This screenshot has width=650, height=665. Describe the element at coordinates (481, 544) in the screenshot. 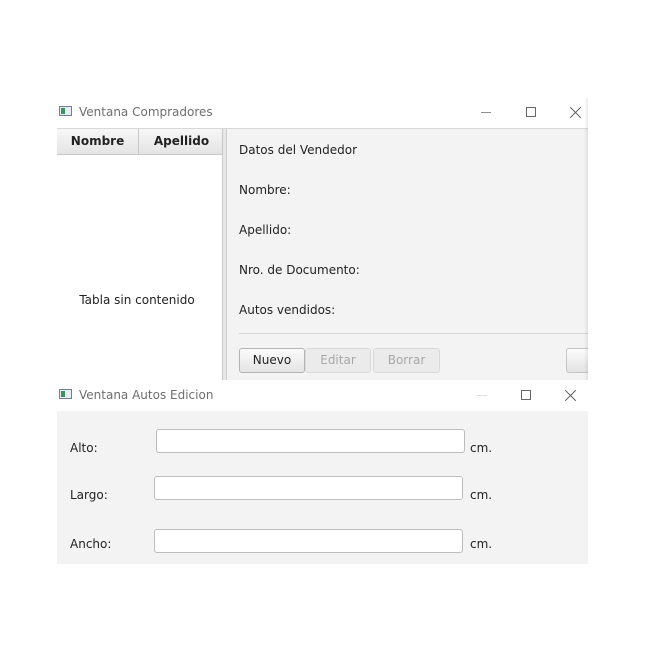

I see `ancho-unit-label: cm.` at that location.